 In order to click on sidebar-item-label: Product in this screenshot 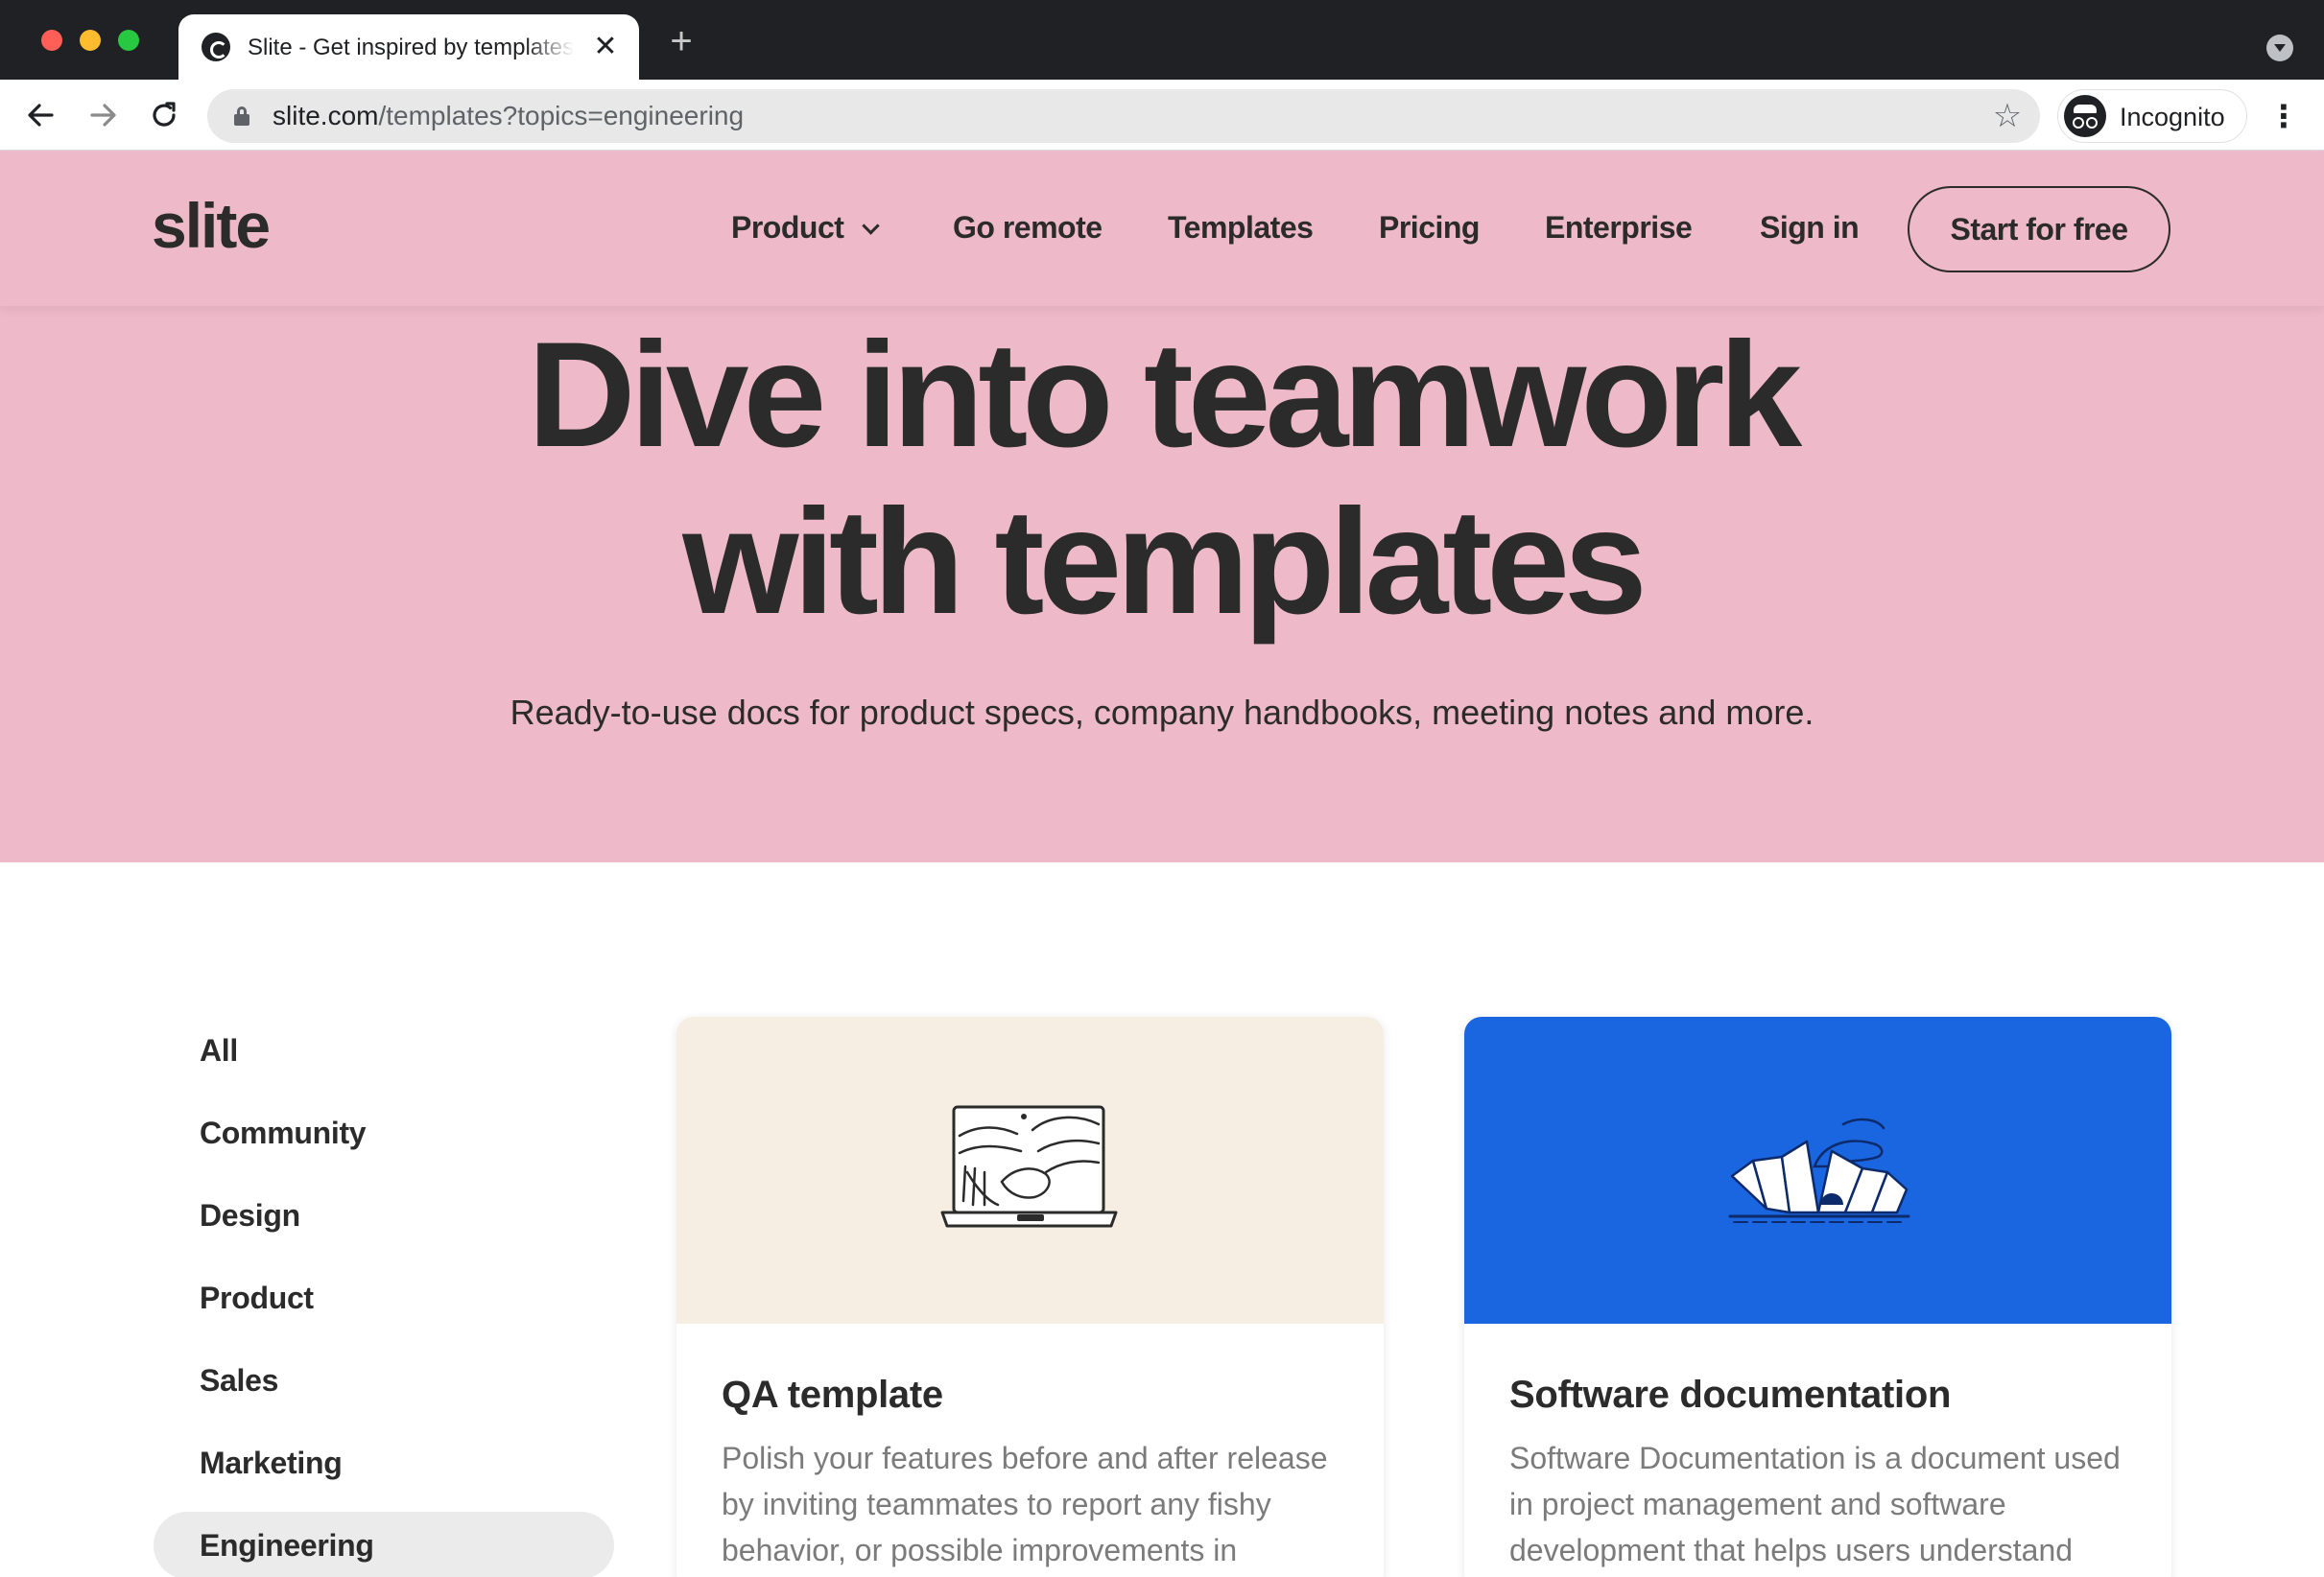, I will do `click(257, 1298)`.